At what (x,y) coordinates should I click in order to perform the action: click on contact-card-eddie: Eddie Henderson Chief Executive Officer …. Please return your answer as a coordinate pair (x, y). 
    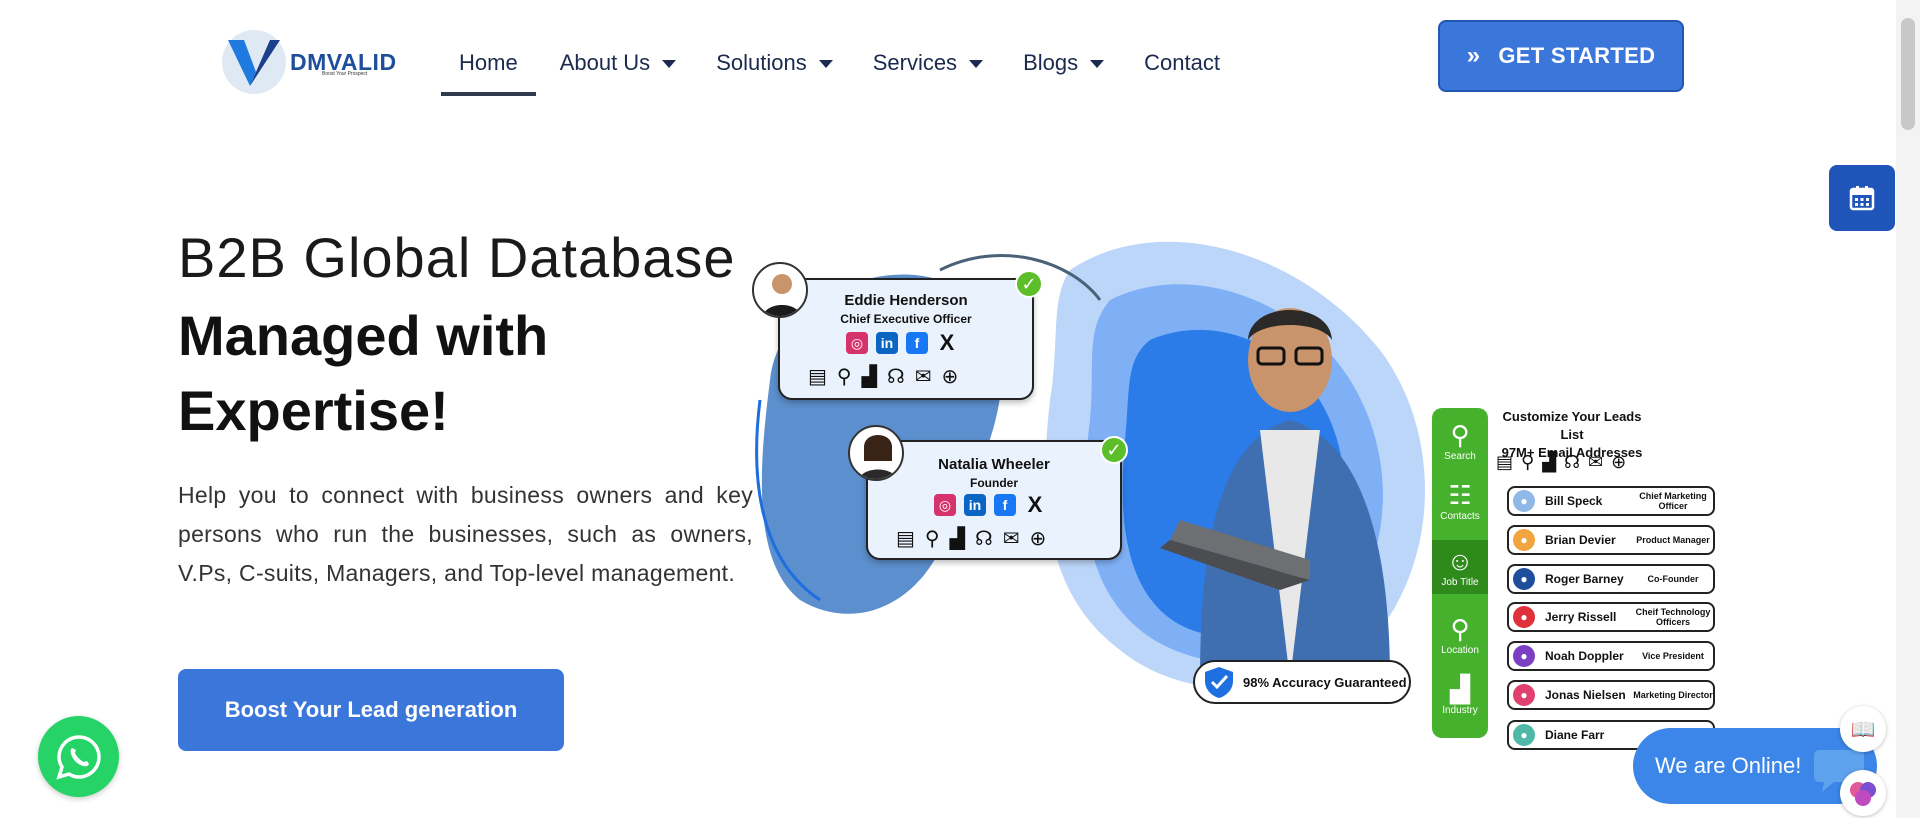
    Looking at the image, I should click on (906, 339).